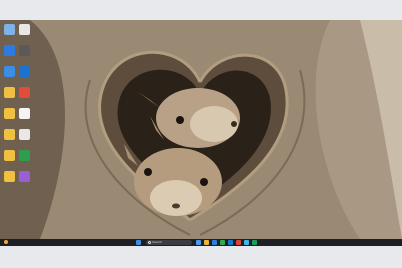 This screenshot has width=402, height=268. Describe the element at coordinates (157, 242) in the screenshot. I see `search-placeholder: Search` at that location.